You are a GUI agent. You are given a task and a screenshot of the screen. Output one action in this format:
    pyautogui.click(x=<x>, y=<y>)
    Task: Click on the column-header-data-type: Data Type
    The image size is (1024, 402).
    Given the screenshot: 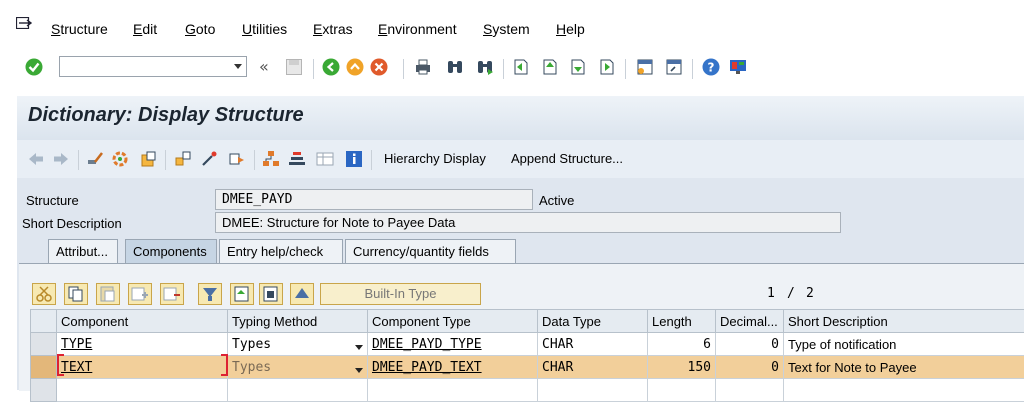 What is the action you would take?
    pyautogui.click(x=593, y=321)
    